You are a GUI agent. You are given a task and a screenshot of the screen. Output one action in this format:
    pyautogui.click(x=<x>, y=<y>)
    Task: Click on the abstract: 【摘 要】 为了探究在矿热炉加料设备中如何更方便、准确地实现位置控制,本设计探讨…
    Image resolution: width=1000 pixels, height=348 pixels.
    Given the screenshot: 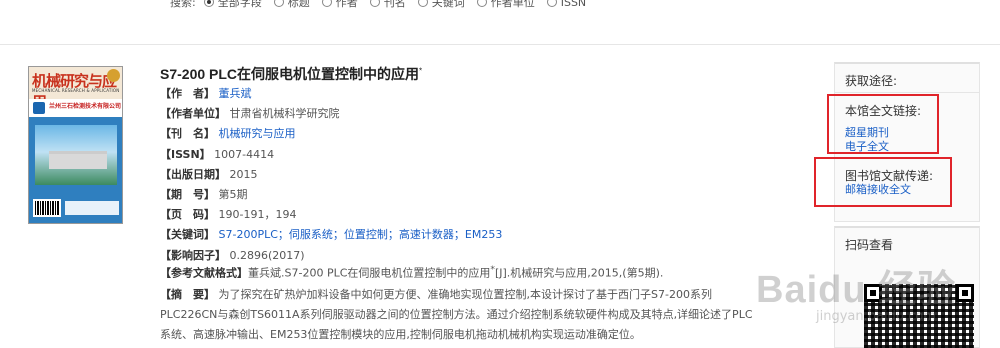 What is the action you would take?
    pyautogui.click(x=456, y=314)
    